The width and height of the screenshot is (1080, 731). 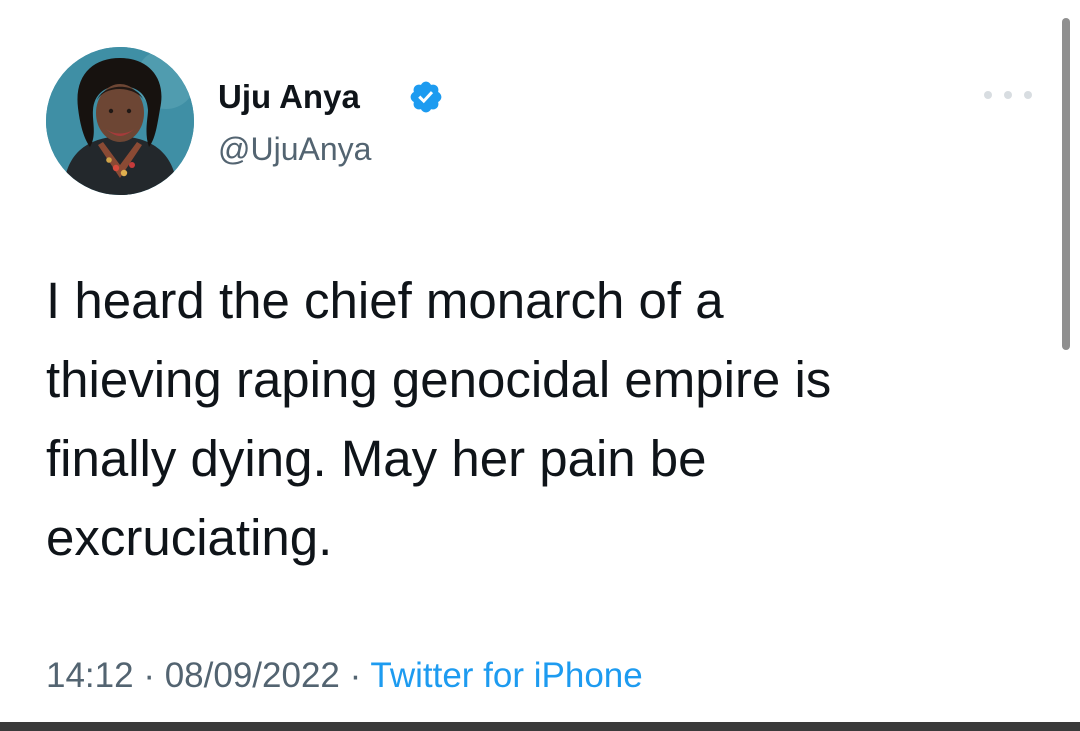 I want to click on scrollbar, so click(x=1066, y=184).